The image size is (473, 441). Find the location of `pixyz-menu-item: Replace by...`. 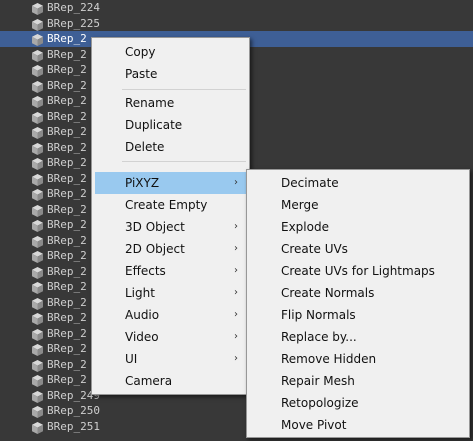

pixyz-menu-item: Replace by... is located at coordinates (358, 337).